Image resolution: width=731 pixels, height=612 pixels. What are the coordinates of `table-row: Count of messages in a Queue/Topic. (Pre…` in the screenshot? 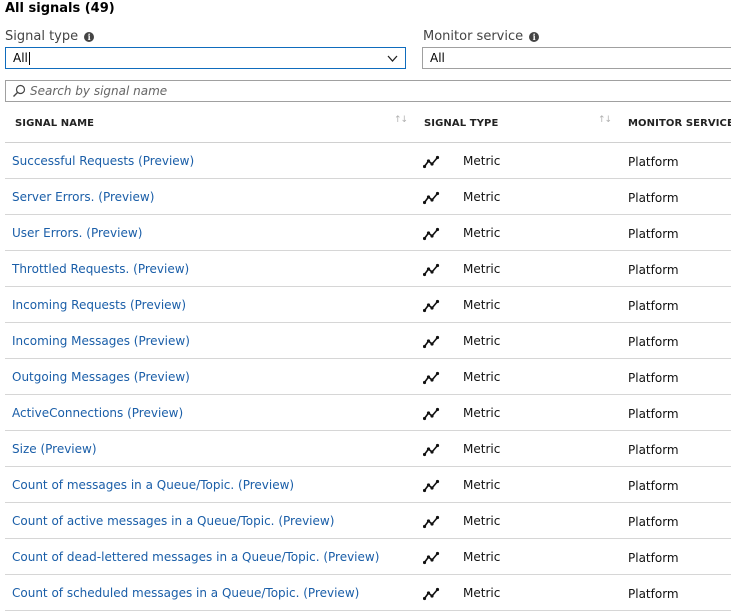 It's located at (368, 485).